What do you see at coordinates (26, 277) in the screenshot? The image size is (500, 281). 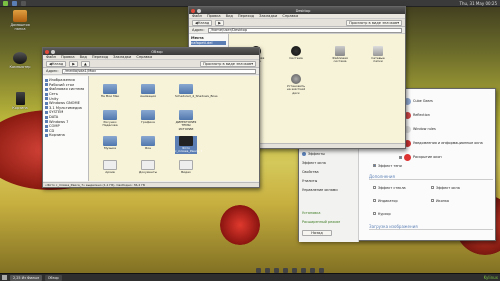 I see `taskbar-item: 2,25 Из Фильм` at bounding box center [26, 277].